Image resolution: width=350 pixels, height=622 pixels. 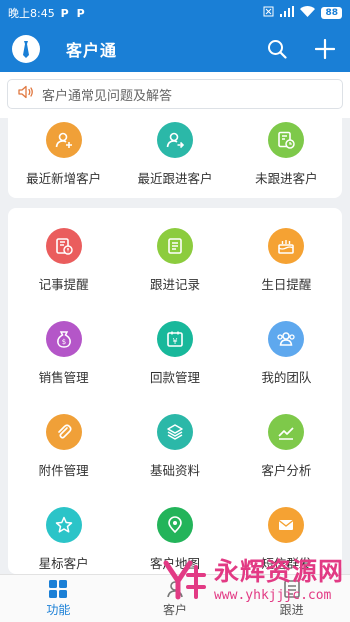 What do you see at coordinates (26, 49) in the screenshot?
I see `app-logo-icon` at bounding box center [26, 49].